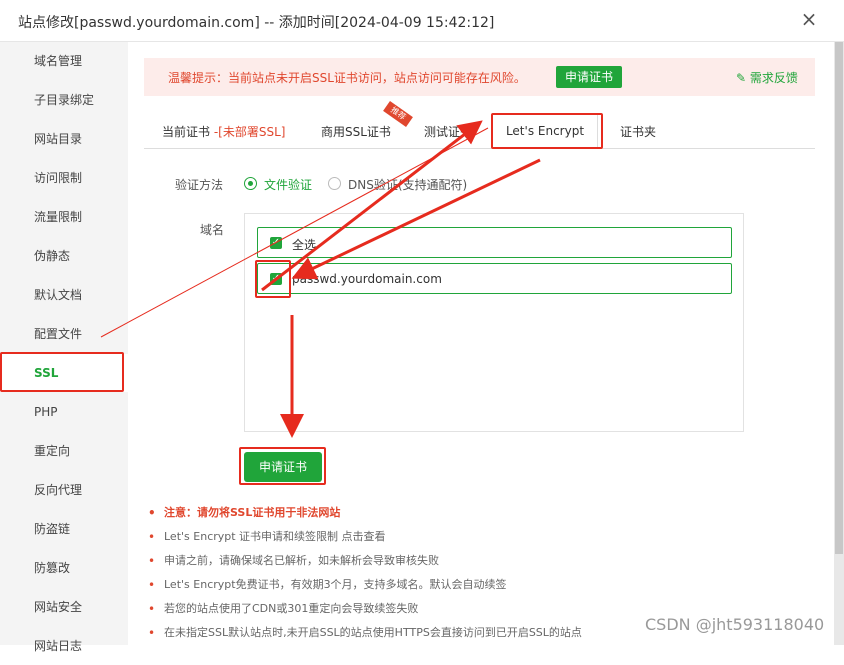 The image size is (844, 665). What do you see at coordinates (64, 61) in the screenshot?
I see `sidebar-item-domain: 域名管理` at bounding box center [64, 61].